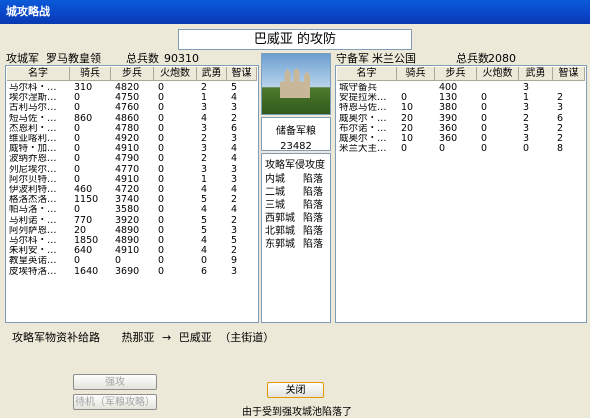 The height and width of the screenshot is (418, 590). Describe the element at coordinates (295, 83) in the screenshot. I see `castle-shape` at that location.